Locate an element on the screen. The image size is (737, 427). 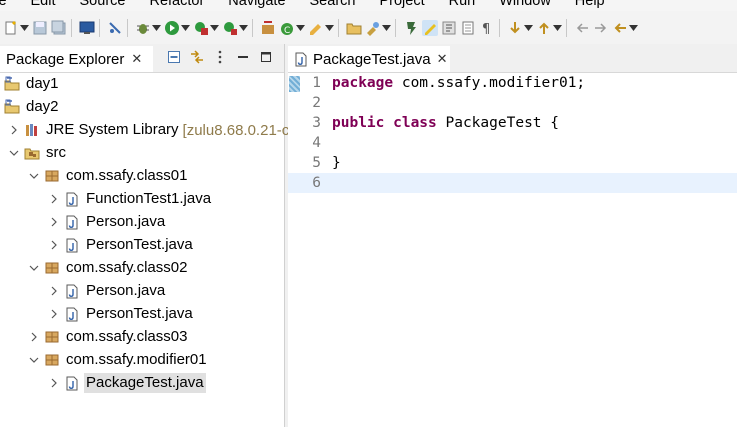
tree-item: com.ssafy.class01 is located at coordinates (108, 176).